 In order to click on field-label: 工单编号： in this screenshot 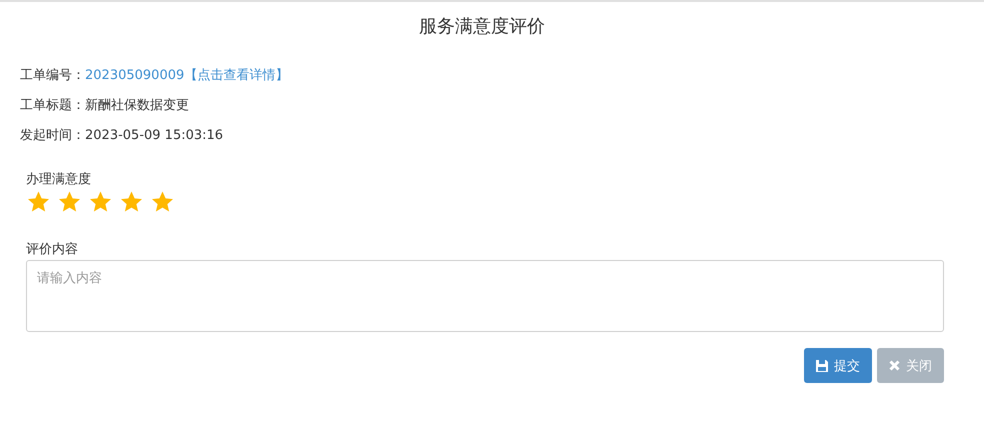, I will do `click(52, 75)`.